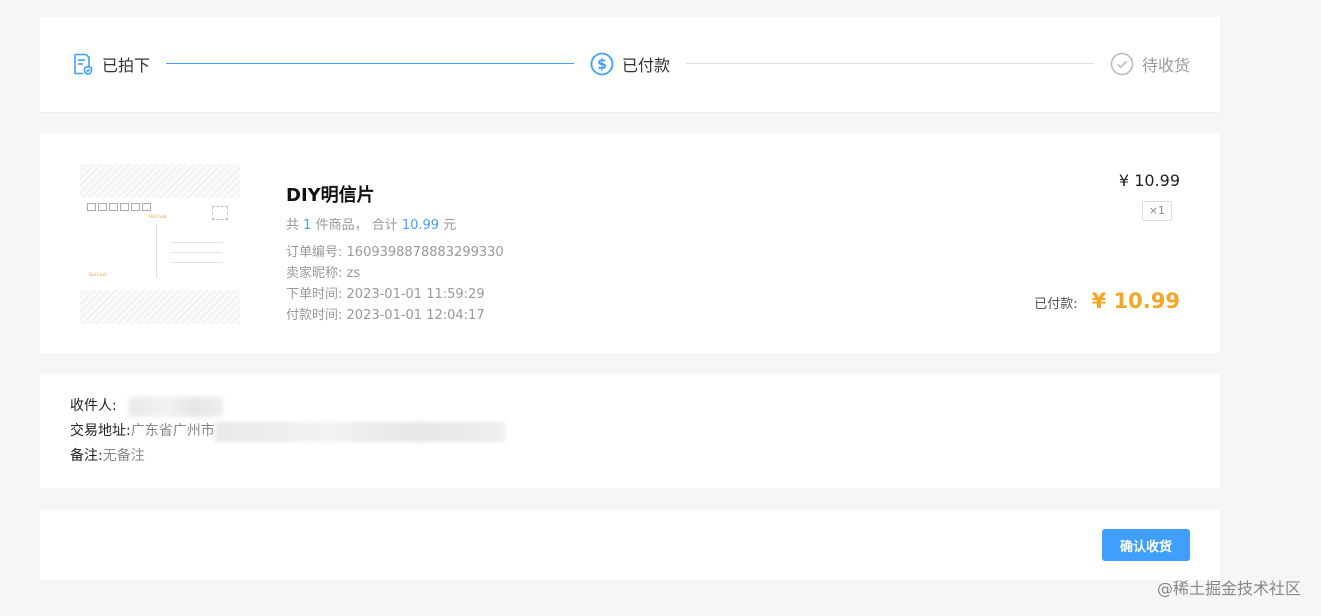 The width and height of the screenshot is (1321, 616). Describe the element at coordinates (175, 406) in the screenshot. I see `recipient-redacted` at that location.